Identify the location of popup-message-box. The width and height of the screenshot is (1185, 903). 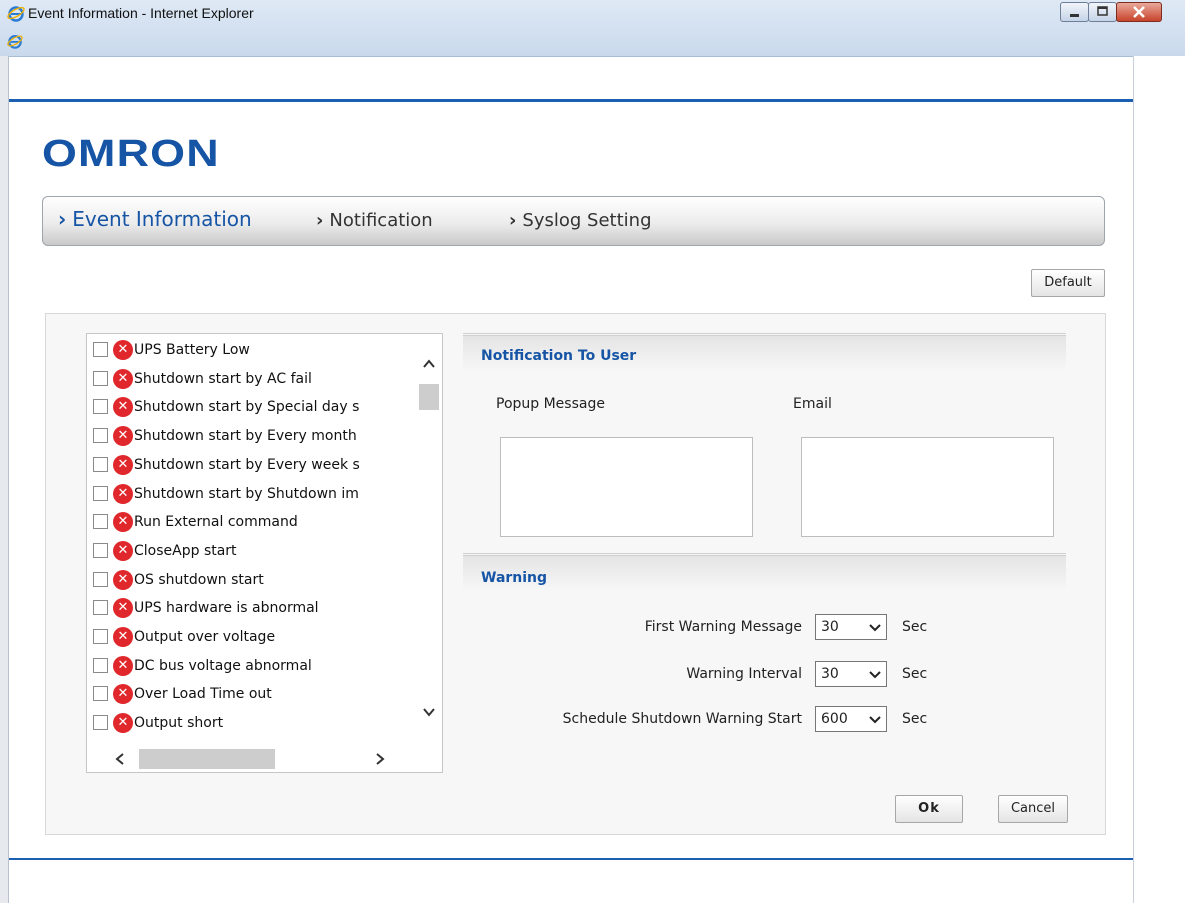
(626, 487).